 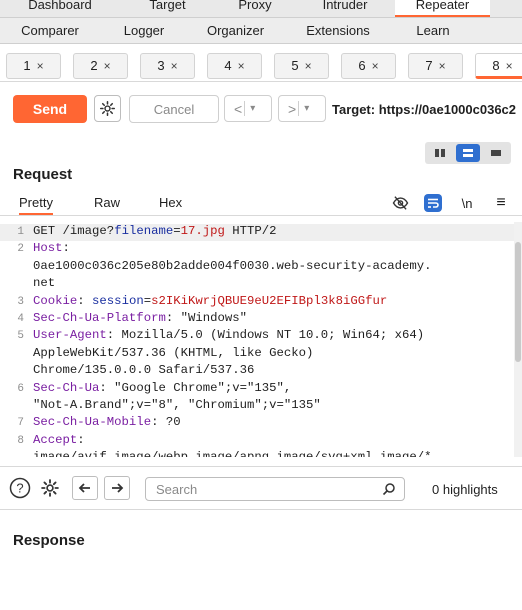 I want to click on line-number: 1, so click(x=20, y=232).